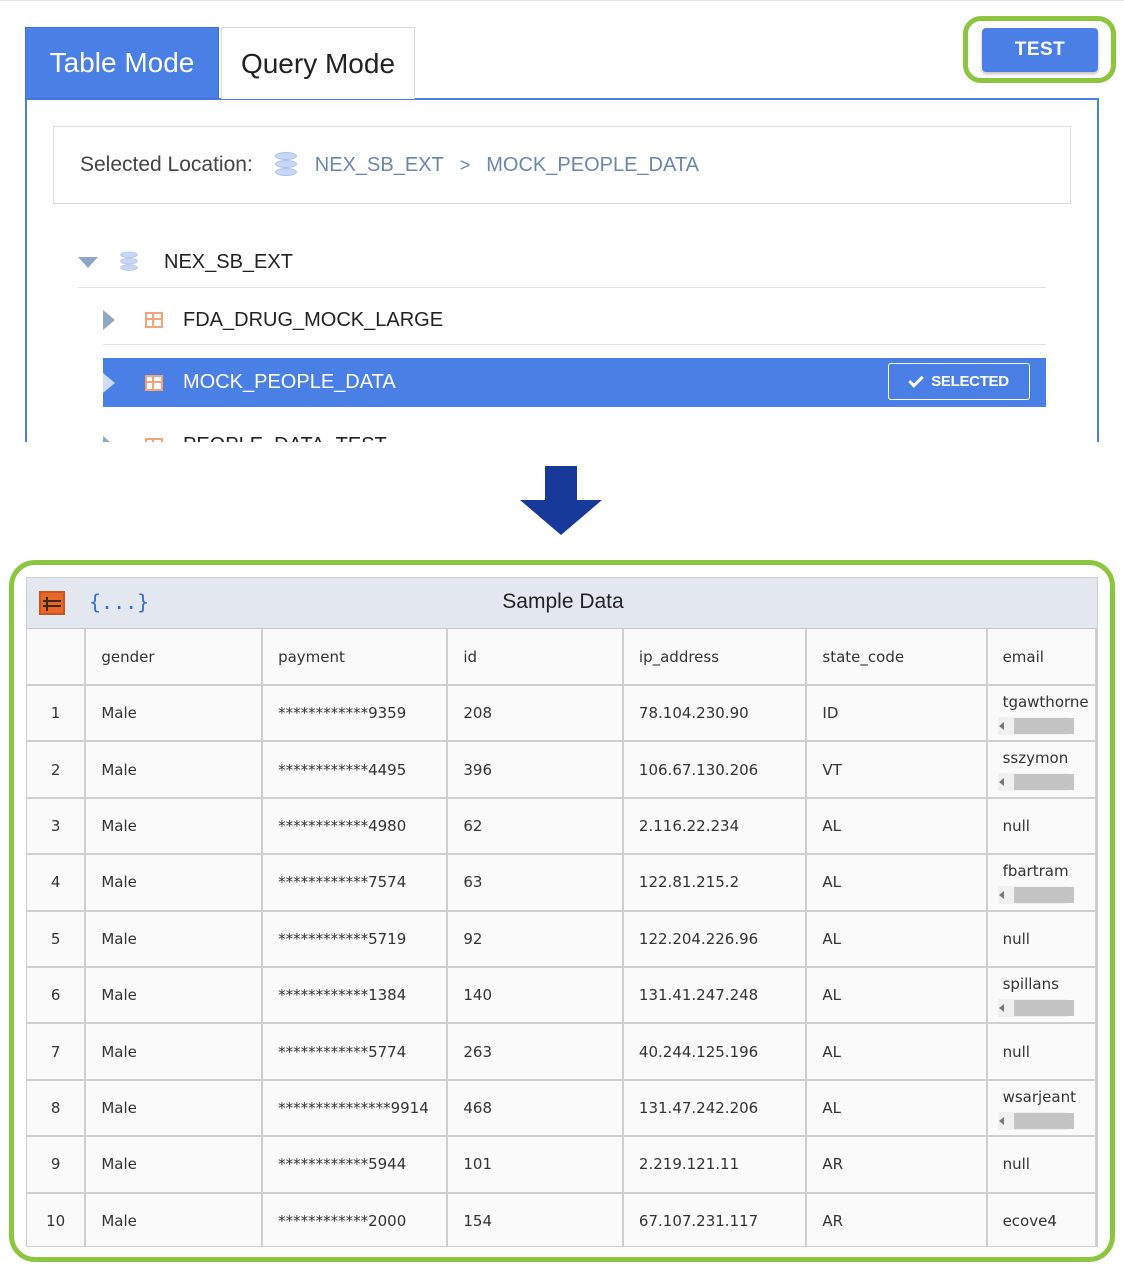 The width and height of the screenshot is (1124, 1266). Describe the element at coordinates (174, 657) in the screenshot. I see `column-header-gender: gender` at that location.